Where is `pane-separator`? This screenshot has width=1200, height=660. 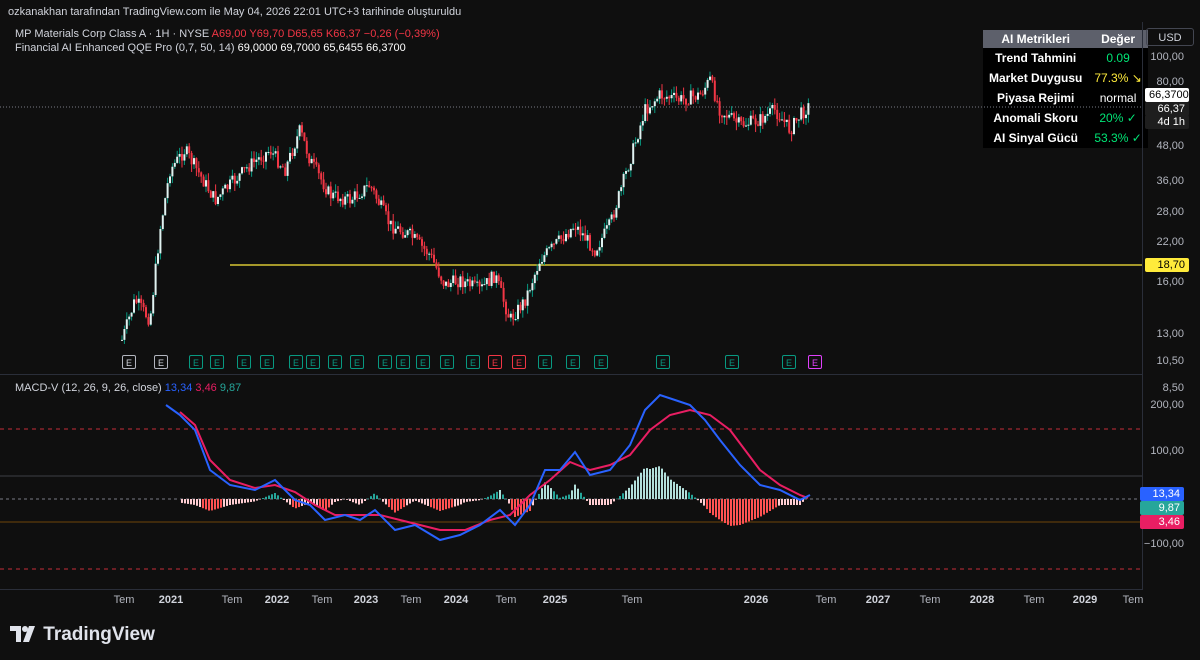
pane-separator is located at coordinates (571, 374).